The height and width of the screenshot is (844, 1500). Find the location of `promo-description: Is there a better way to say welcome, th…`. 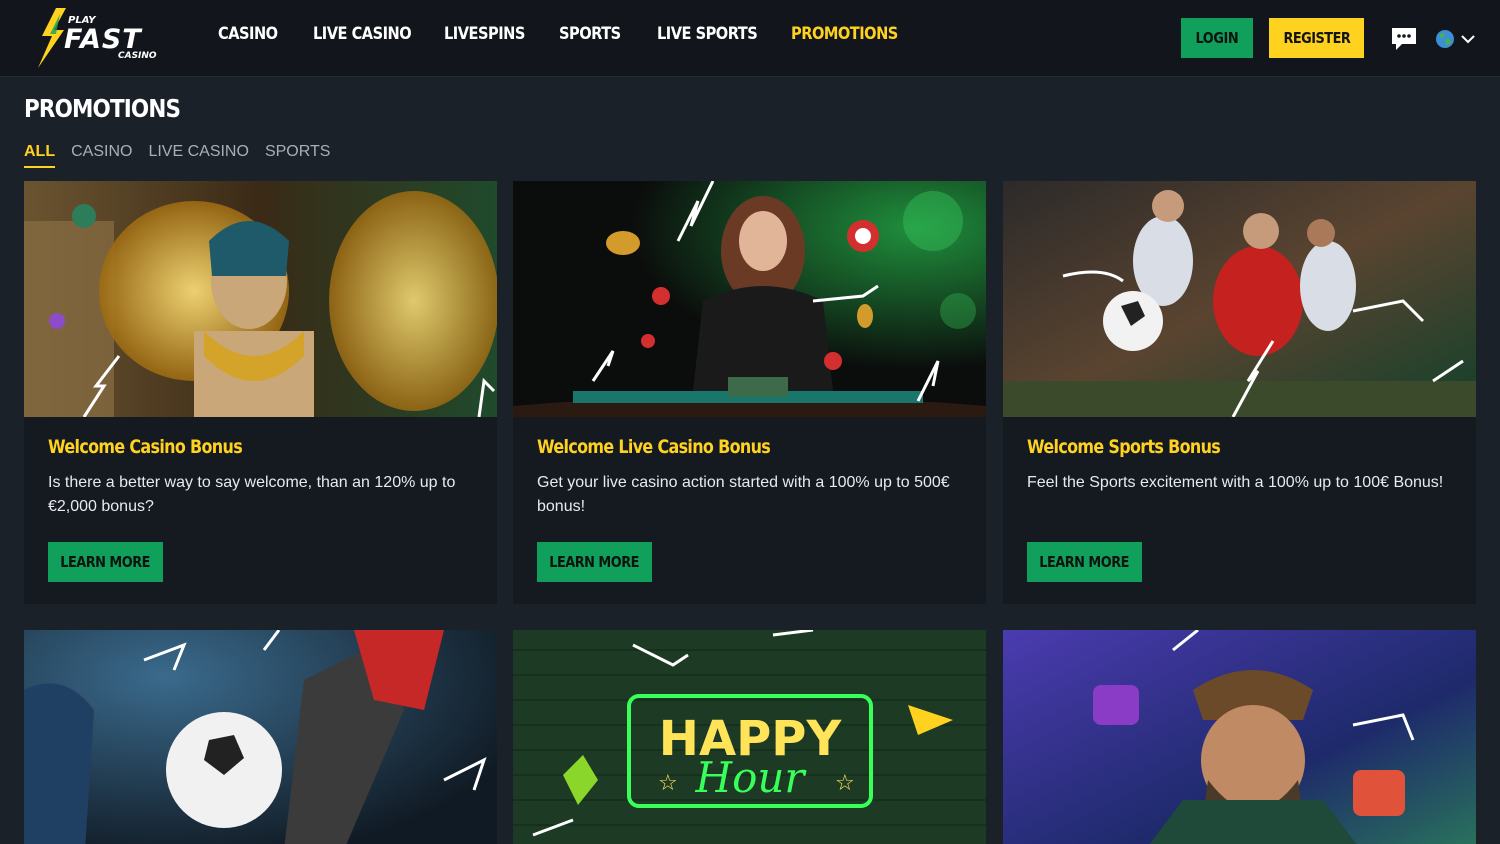

promo-description: Is there a better way to say welcome, th… is located at coordinates (252, 494).